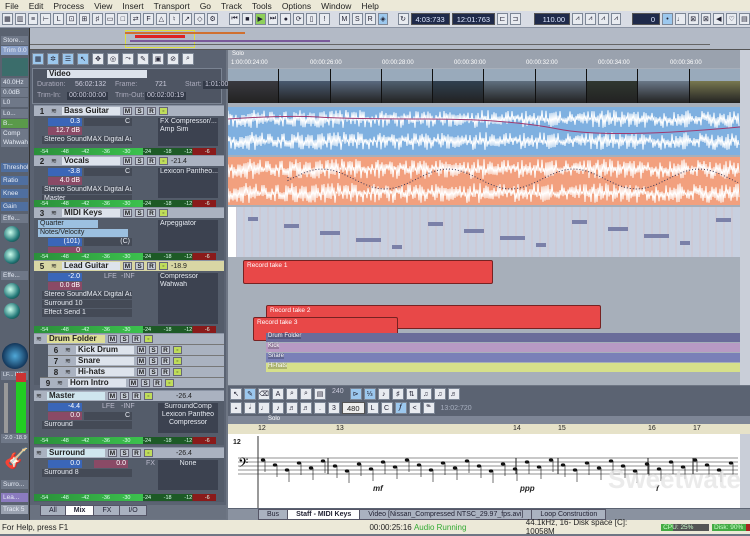 Image resolution: width=750 pixels, height=536 pixels. I want to click on pan-field: 0.0, so click(111, 464).